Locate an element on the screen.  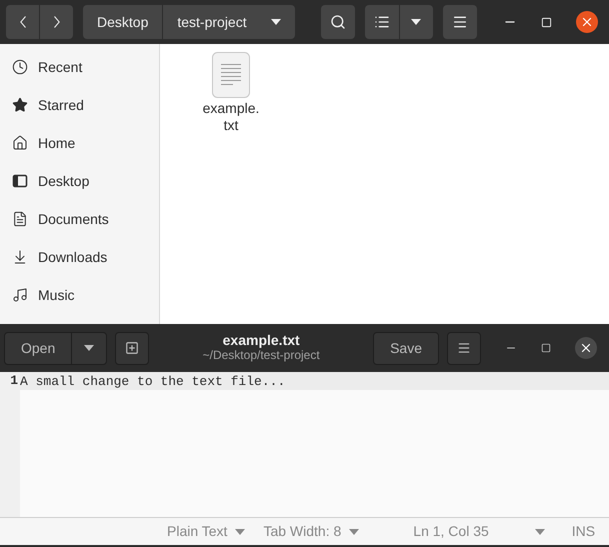
close-icon is located at coordinates (586, 348).